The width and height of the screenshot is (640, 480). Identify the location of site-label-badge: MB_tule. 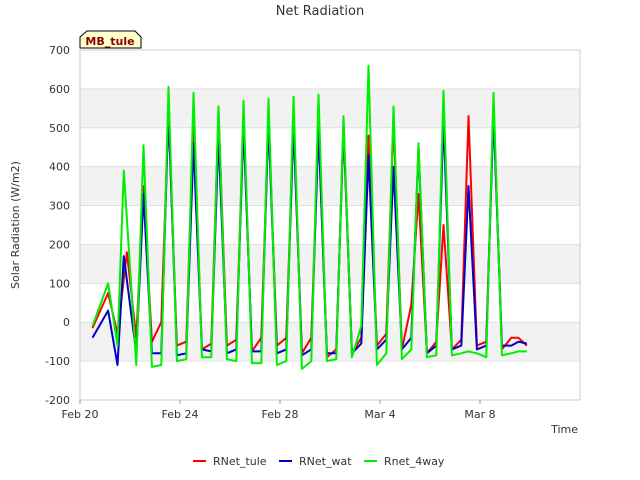
(110, 39).